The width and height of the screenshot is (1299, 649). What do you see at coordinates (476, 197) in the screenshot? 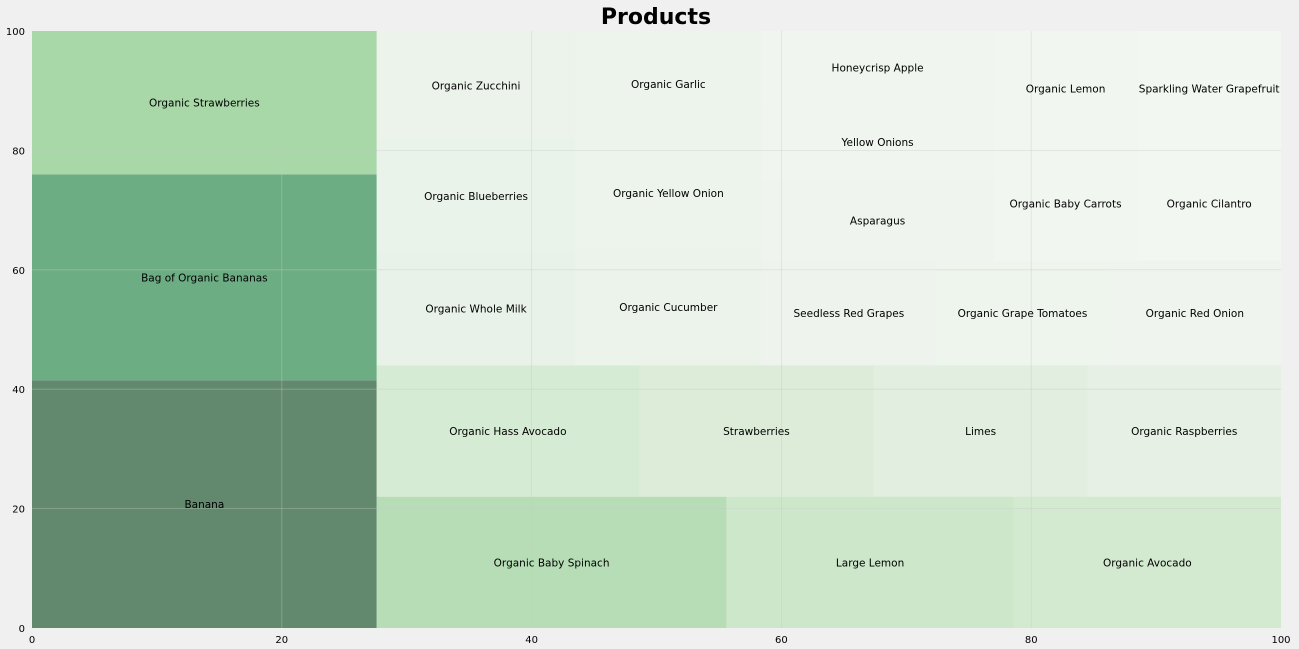
I see `tile-label-organic-blueberries: Organic Blueberries` at bounding box center [476, 197].